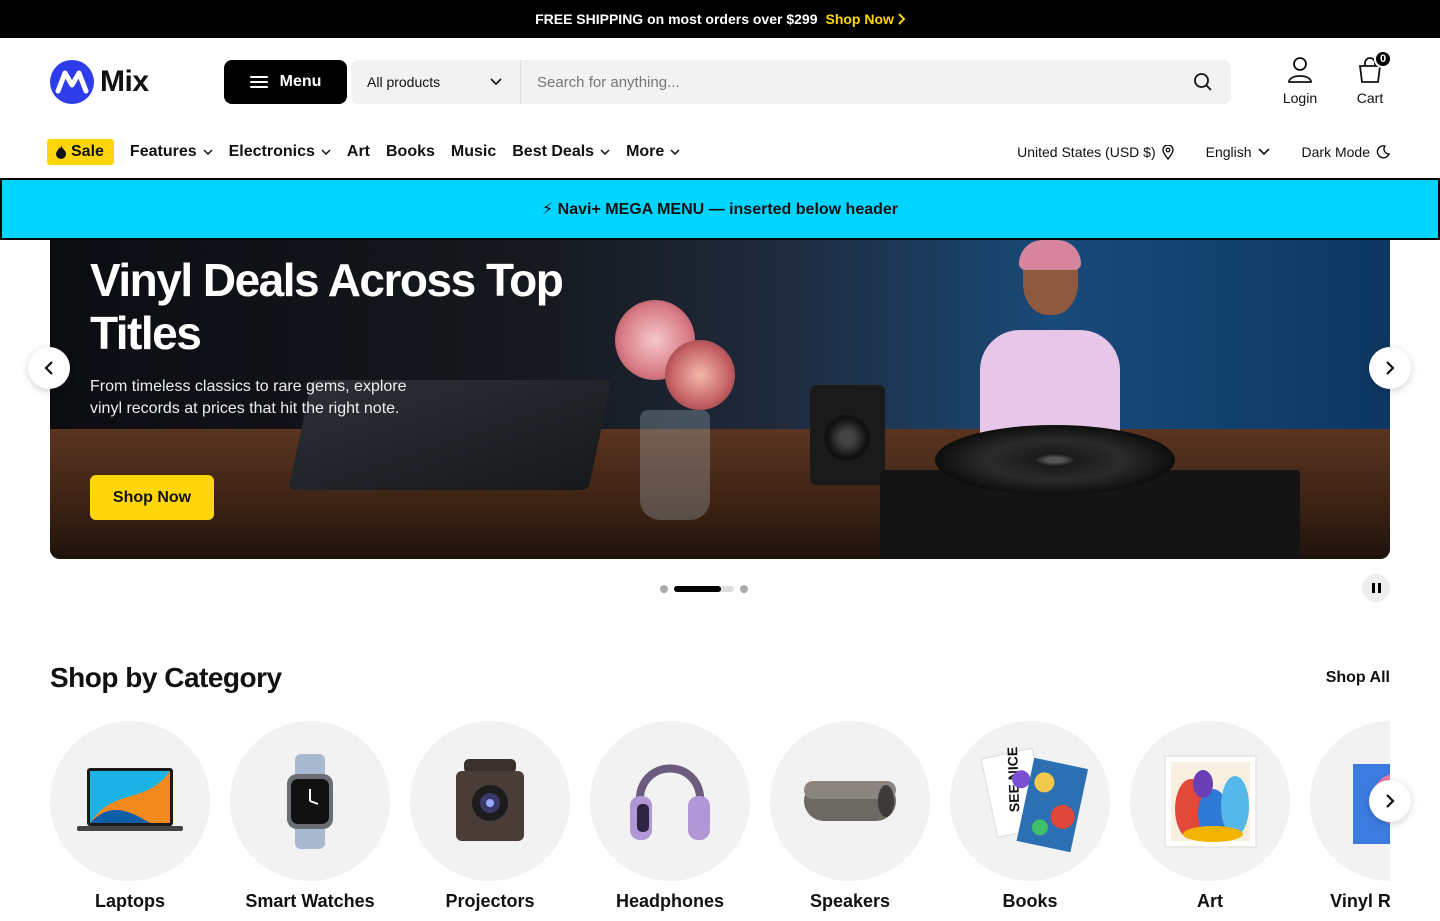  Describe the element at coordinates (1300, 70) in the screenshot. I see `user-icon` at that location.